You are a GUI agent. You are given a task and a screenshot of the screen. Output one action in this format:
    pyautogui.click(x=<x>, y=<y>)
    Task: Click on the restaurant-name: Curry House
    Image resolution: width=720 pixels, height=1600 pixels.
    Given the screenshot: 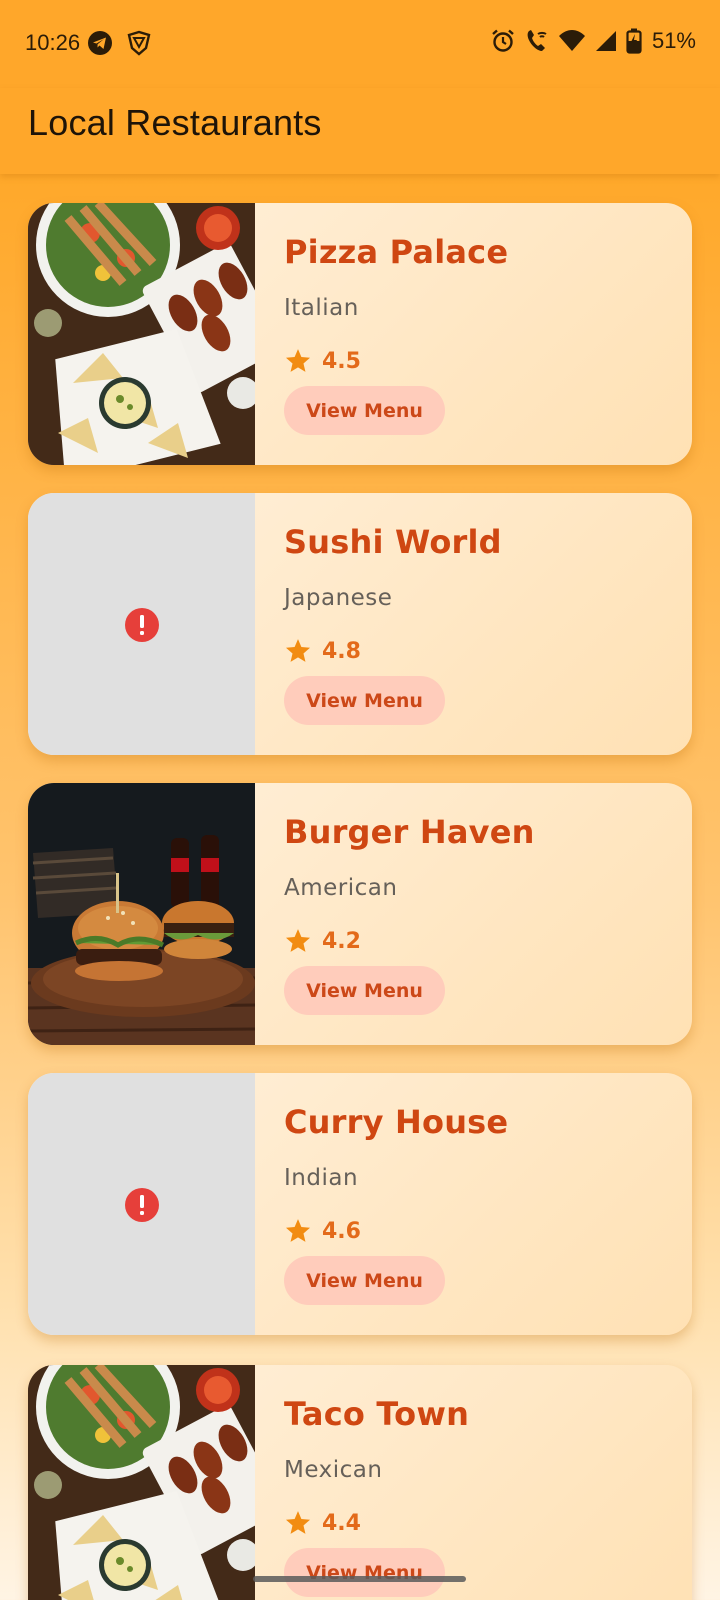 What is the action you would take?
    pyautogui.click(x=396, y=1122)
    